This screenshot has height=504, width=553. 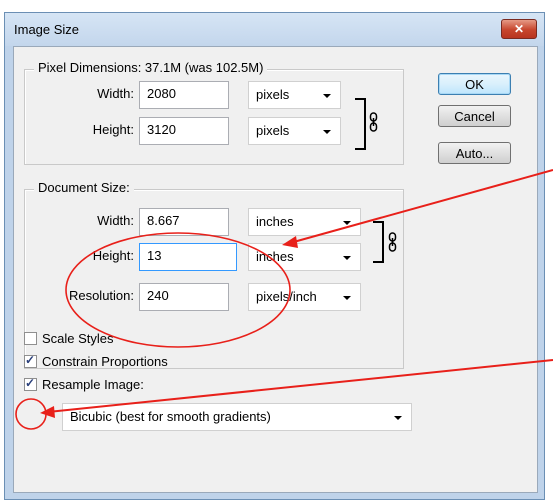 What do you see at coordinates (30, 338) in the screenshot?
I see `scale-styles-checkbox` at bounding box center [30, 338].